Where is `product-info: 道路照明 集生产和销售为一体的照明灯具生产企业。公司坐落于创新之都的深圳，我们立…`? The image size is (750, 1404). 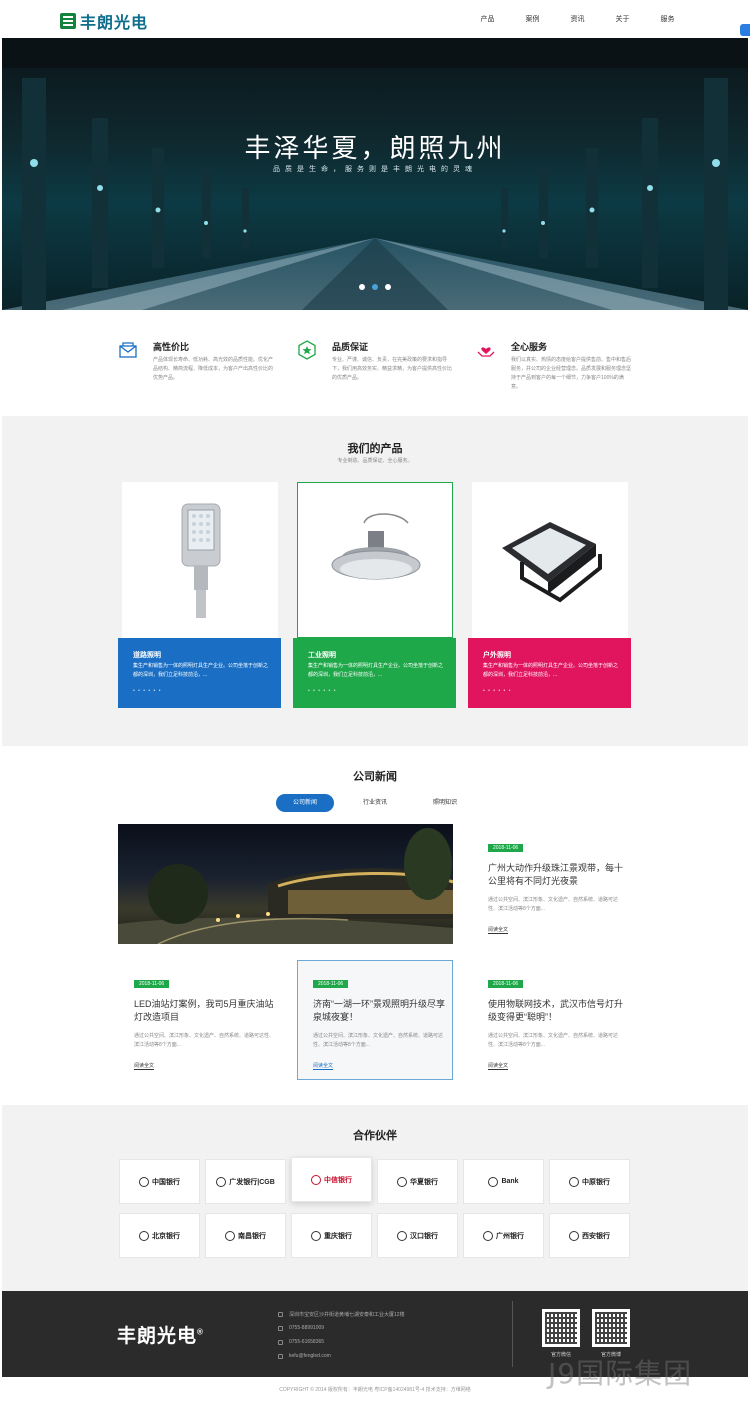
product-info: 道路照明 集生产和销售为一体的照明灯具生产企业。公司坐落于创新之都的深圳，我们立… is located at coordinates (199, 673).